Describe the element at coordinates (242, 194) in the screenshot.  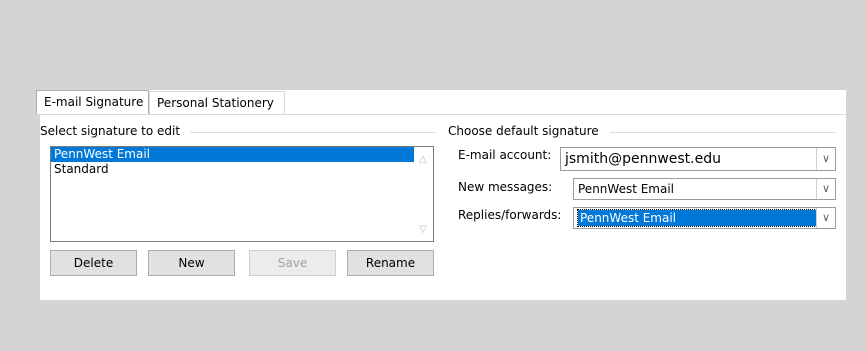
I see `signature-list: PennWest Email Standard △ ▽` at that location.